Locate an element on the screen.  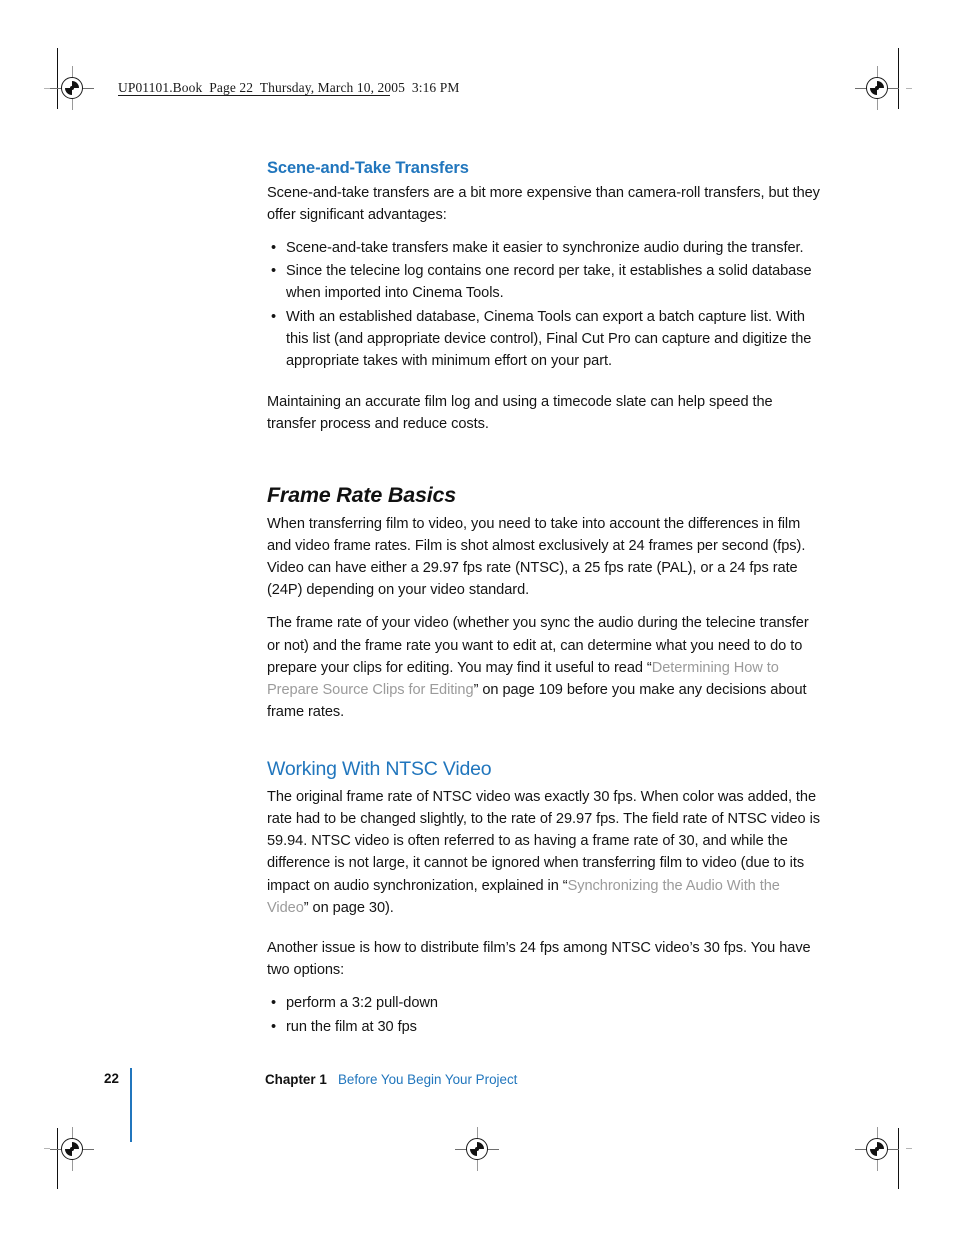
registration-mark-bottom-center is located at coordinates (477, 1149).